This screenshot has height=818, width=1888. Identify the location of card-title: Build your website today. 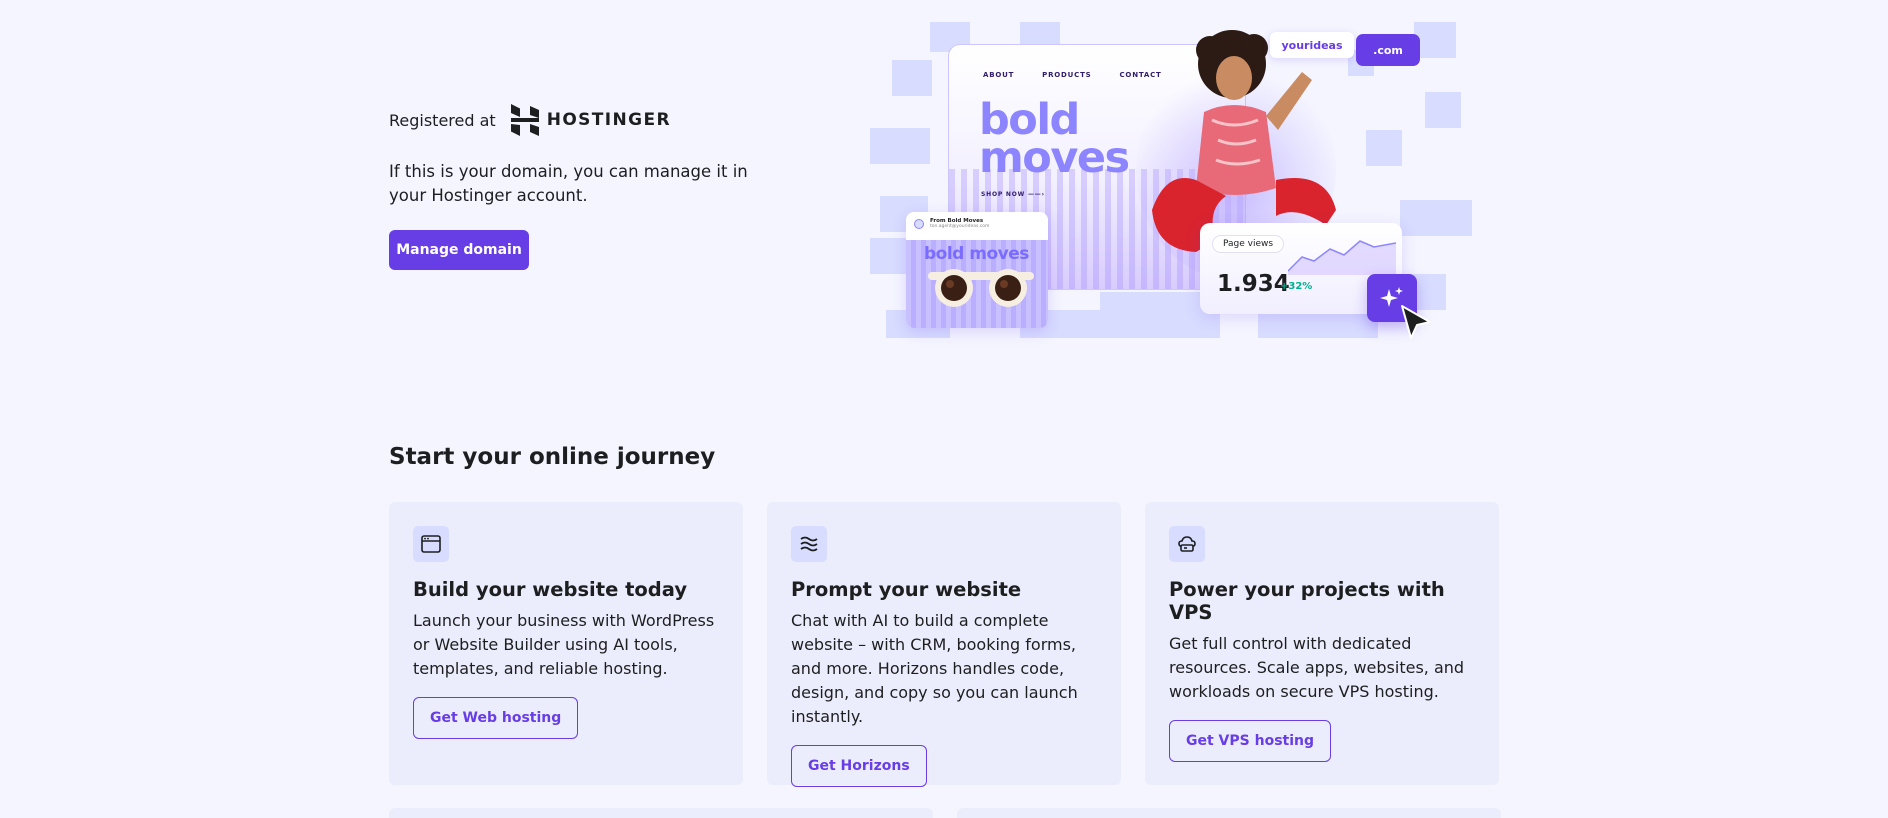
(550, 589).